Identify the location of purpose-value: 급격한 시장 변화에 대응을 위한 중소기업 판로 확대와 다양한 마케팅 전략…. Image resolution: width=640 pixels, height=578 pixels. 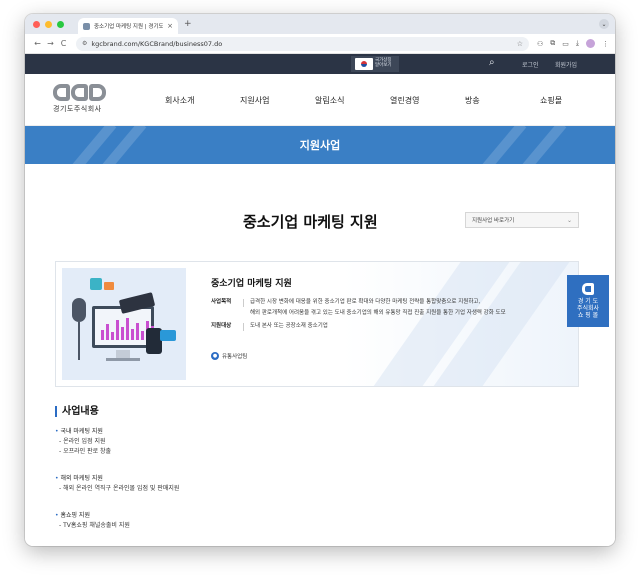
(410, 308).